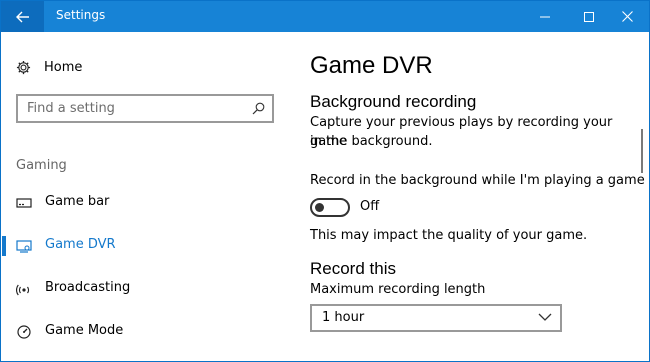 The image size is (650, 362). I want to click on search-icon, so click(258, 108).